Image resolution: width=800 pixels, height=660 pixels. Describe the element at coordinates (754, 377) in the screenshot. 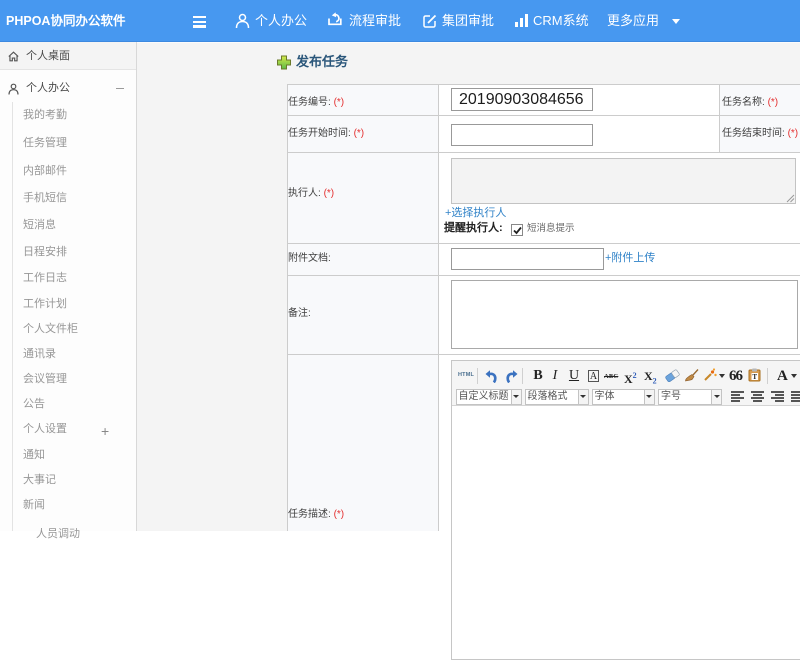

I see `svg-text: T` at that location.